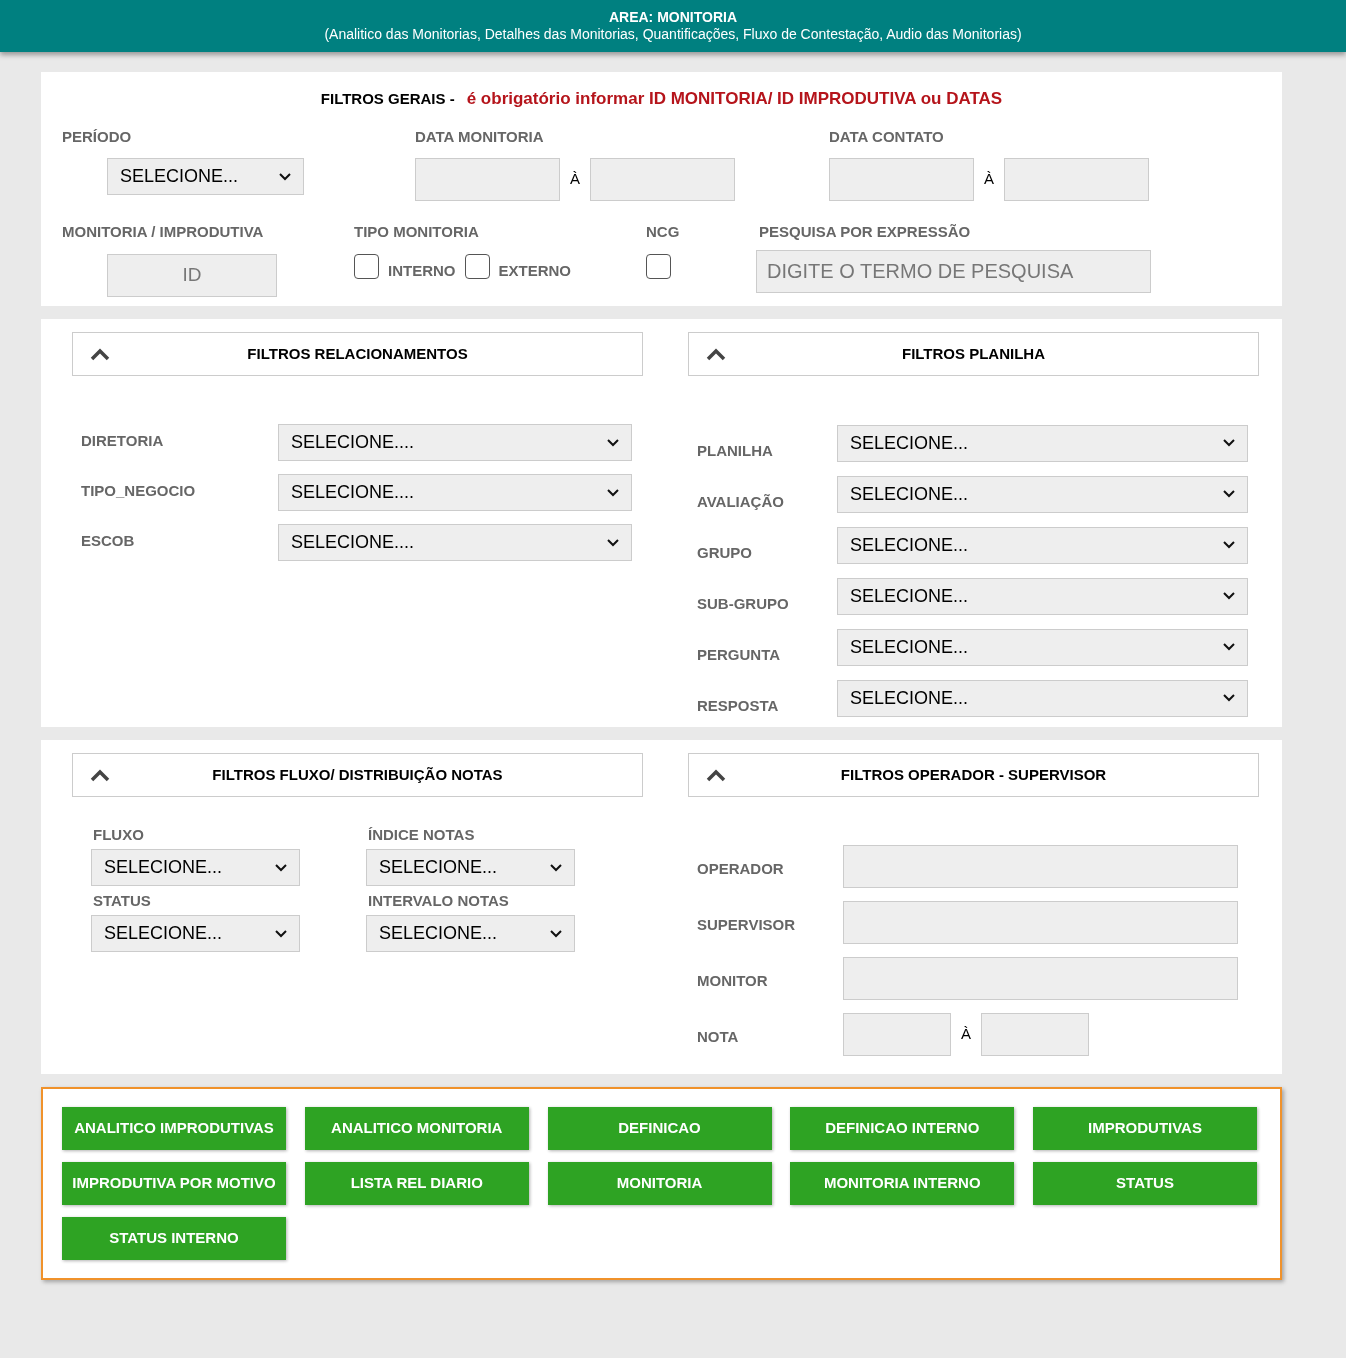  What do you see at coordinates (417, 232) in the screenshot?
I see `field-label: TIPO MONITORIA` at bounding box center [417, 232].